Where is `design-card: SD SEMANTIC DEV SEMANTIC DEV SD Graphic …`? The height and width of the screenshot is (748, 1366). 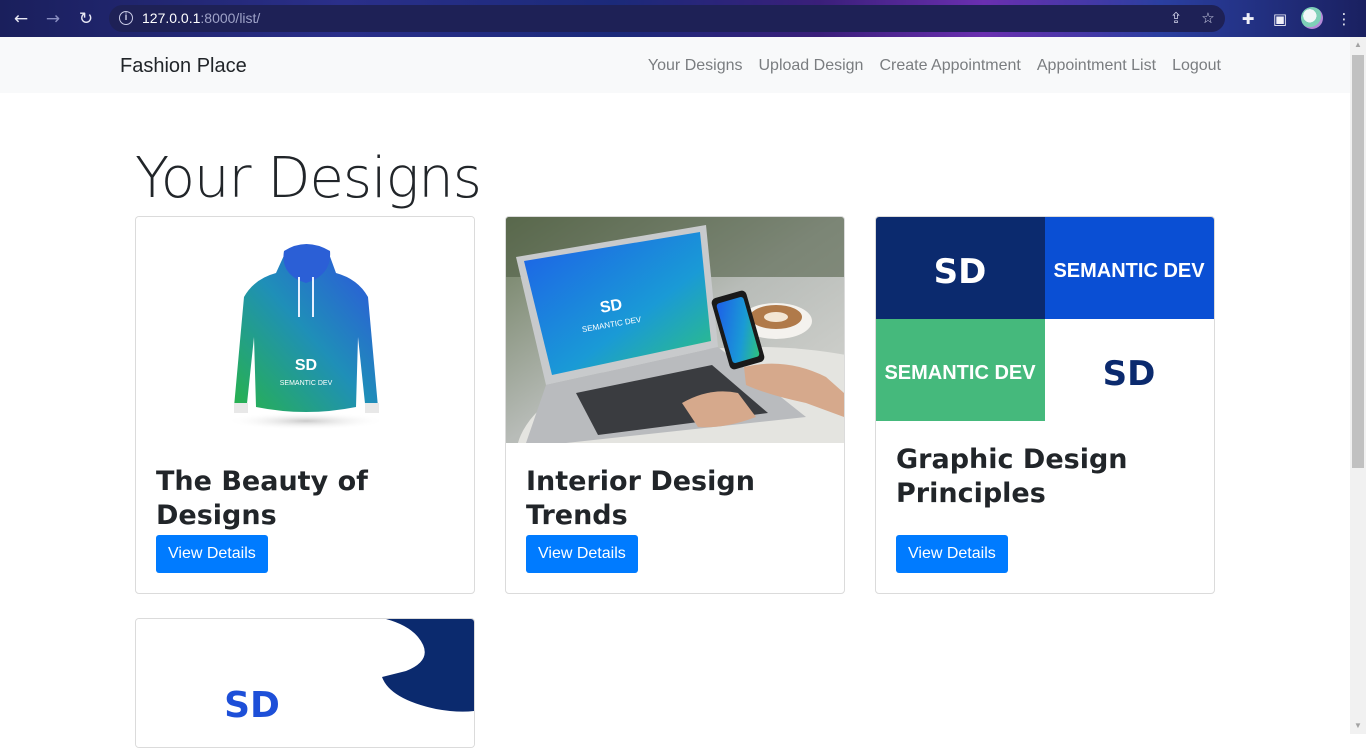
design-card: SD SEMANTIC DEV SEMANTIC DEV SD Graphic … is located at coordinates (1045, 405).